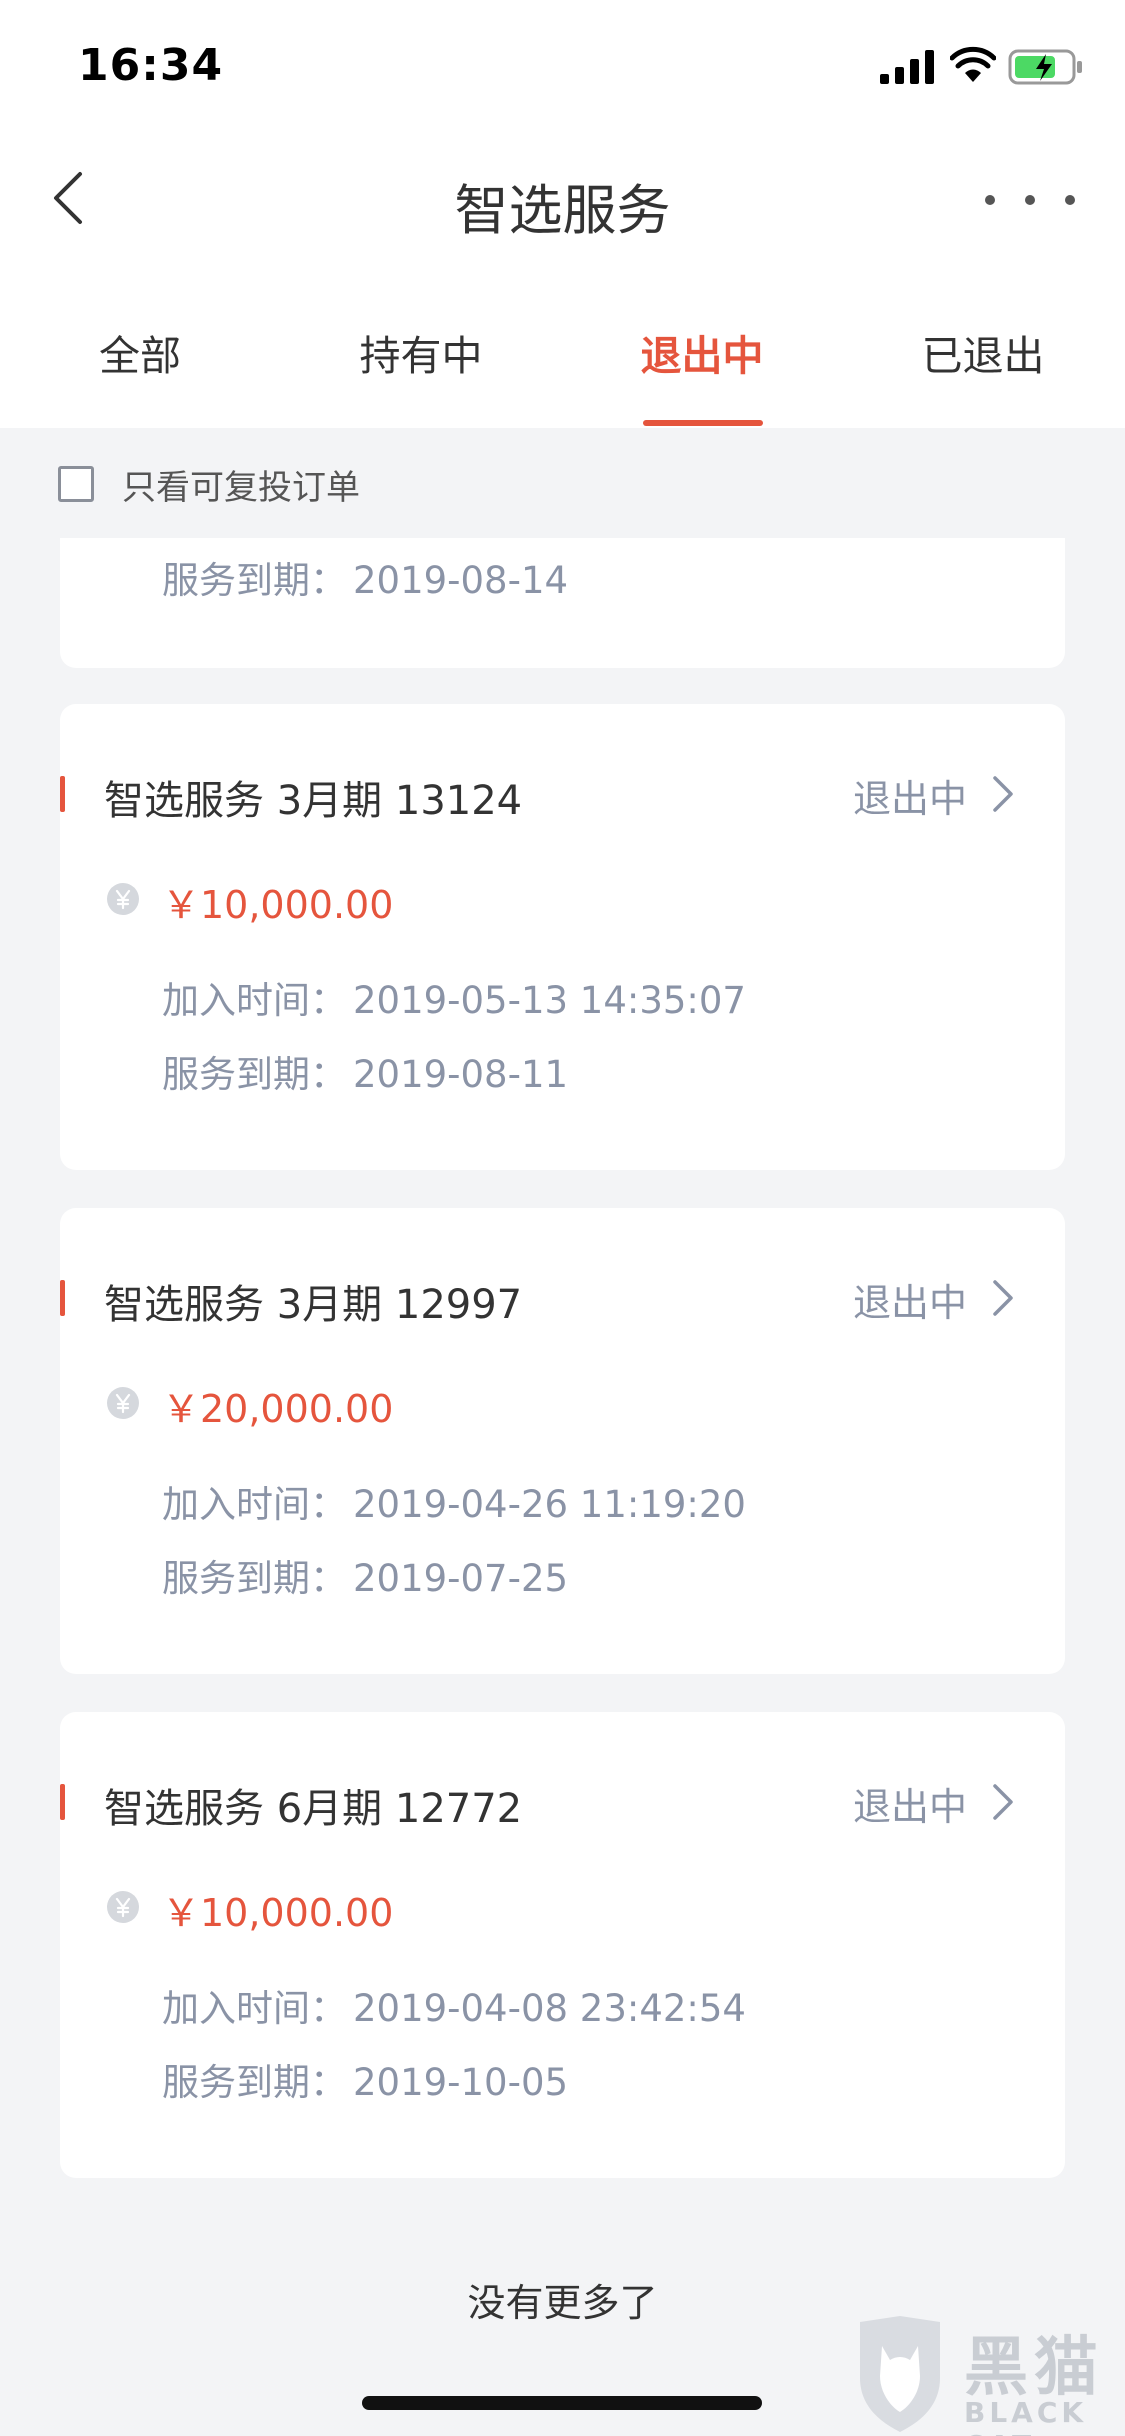 This screenshot has width=1125, height=2436. What do you see at coordinates (1034, 2368) in the screenshot?
I see `watermark-cn: 黑猫` at bounding box center [1034, 2368].